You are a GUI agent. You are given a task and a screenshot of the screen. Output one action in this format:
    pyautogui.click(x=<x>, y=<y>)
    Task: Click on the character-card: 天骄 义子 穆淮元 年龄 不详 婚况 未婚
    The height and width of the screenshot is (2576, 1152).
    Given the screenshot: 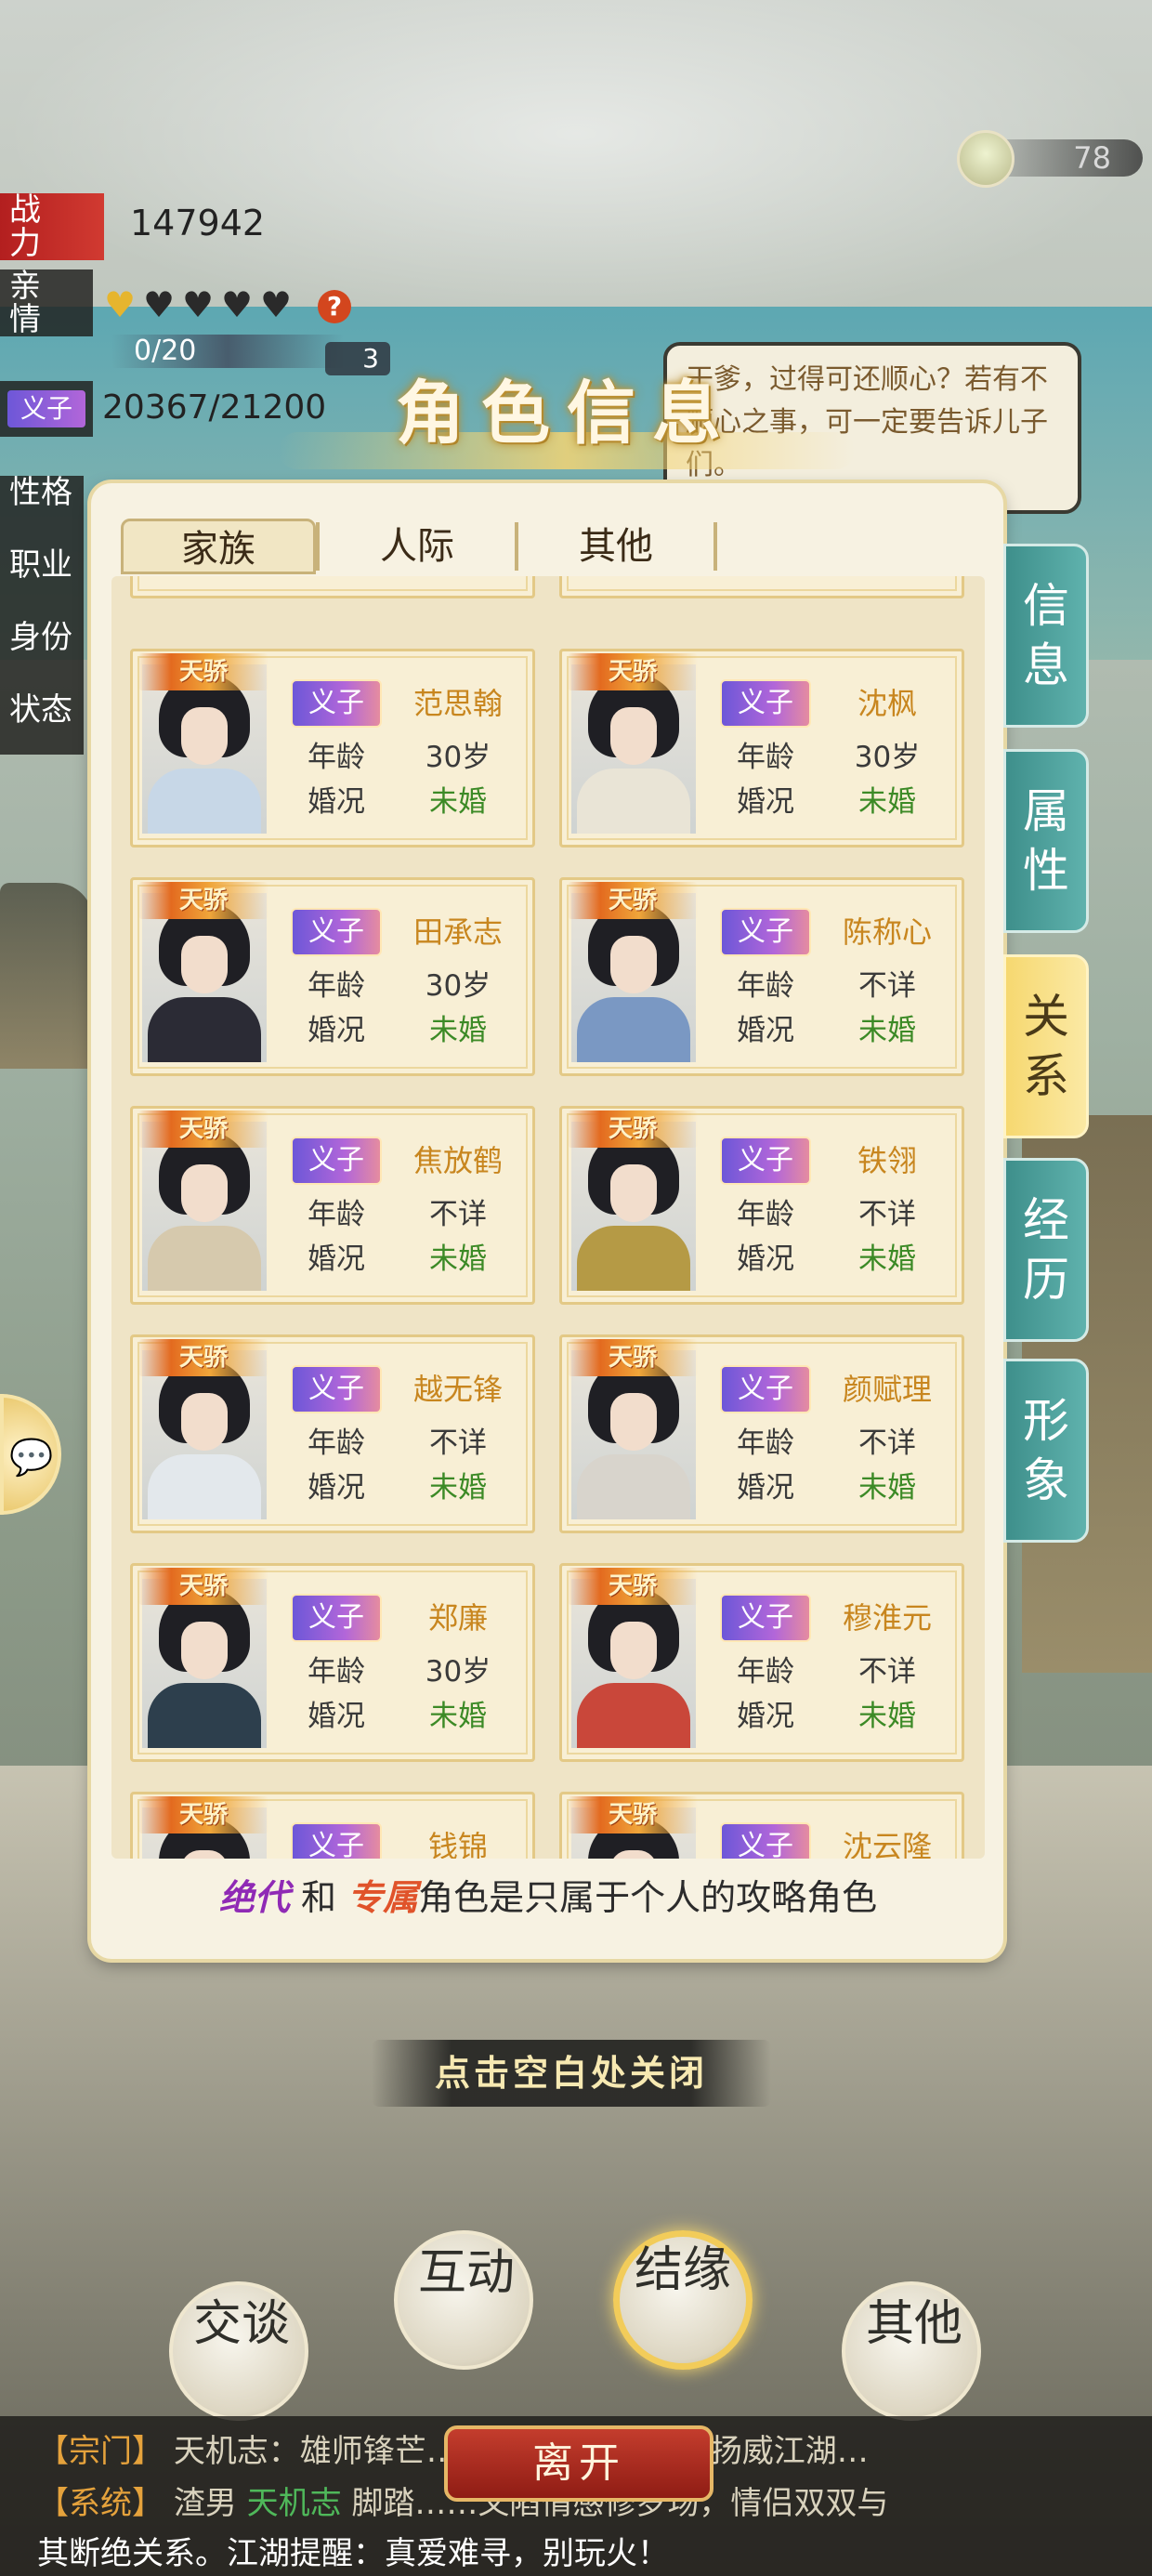 What is the action you would take?
    pyautogui.click(x=761, y=1662)
    